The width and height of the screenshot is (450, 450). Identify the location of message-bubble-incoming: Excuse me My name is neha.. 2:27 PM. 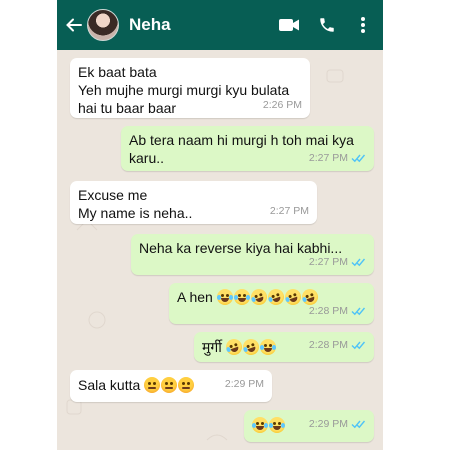
(193, 202).